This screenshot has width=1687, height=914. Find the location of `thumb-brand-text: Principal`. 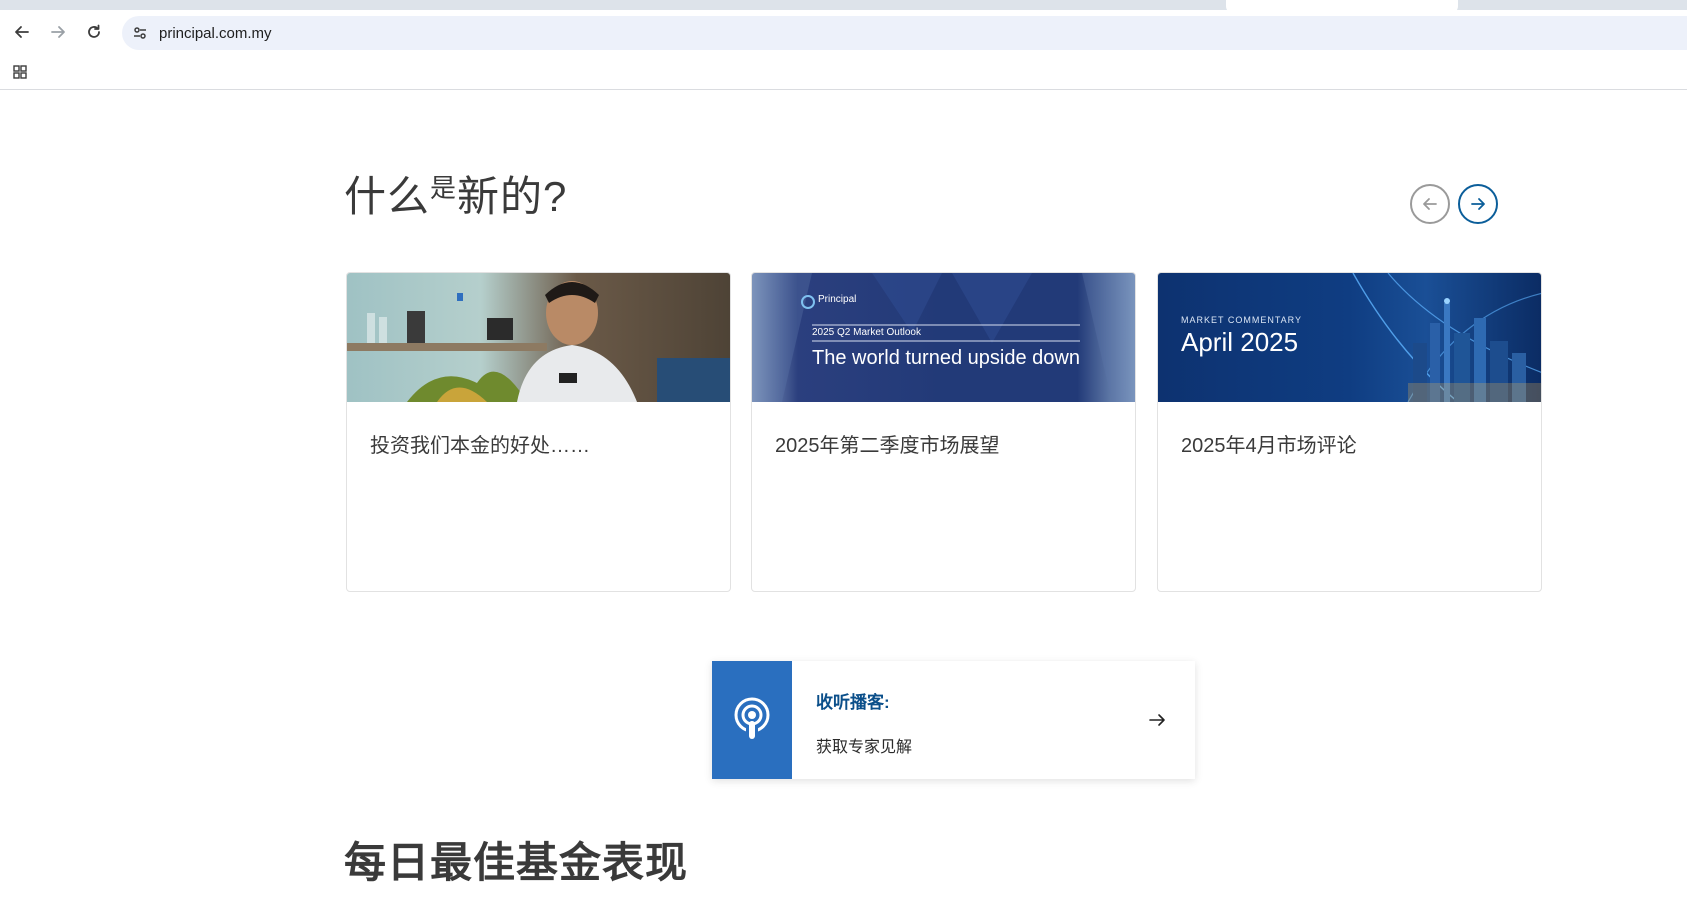

thumb-brand-text: Principal is located at coordinates (837, 299).